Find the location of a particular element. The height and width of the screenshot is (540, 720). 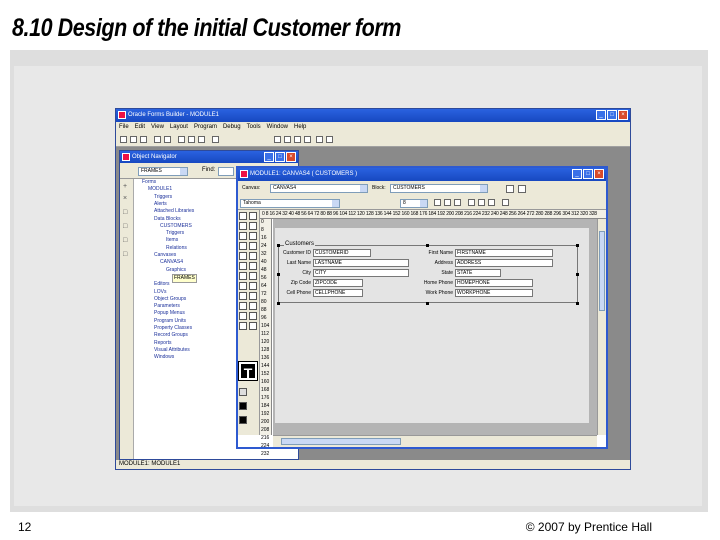

align-right-icon is located at coordinates (491, 202).